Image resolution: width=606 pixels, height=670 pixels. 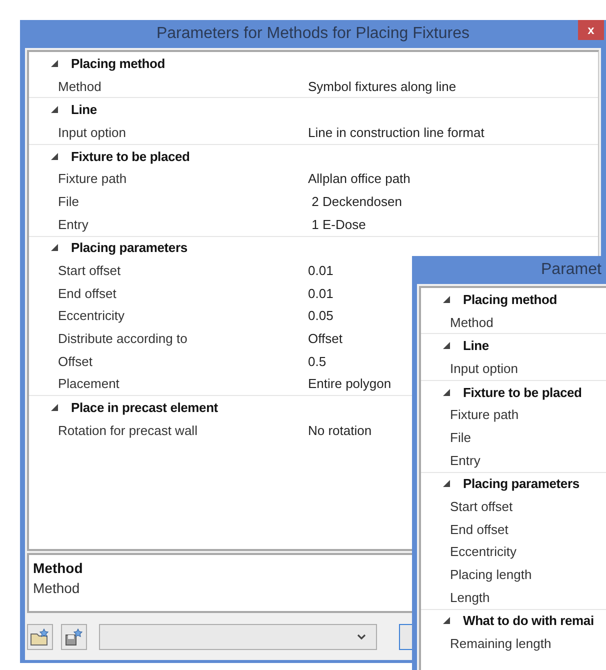 What do you see at coordinates (313, 34) in the screenshot?
I see `window-title: Parameters for Methods for Placing Fixtures` at bounding box center [313, 34].